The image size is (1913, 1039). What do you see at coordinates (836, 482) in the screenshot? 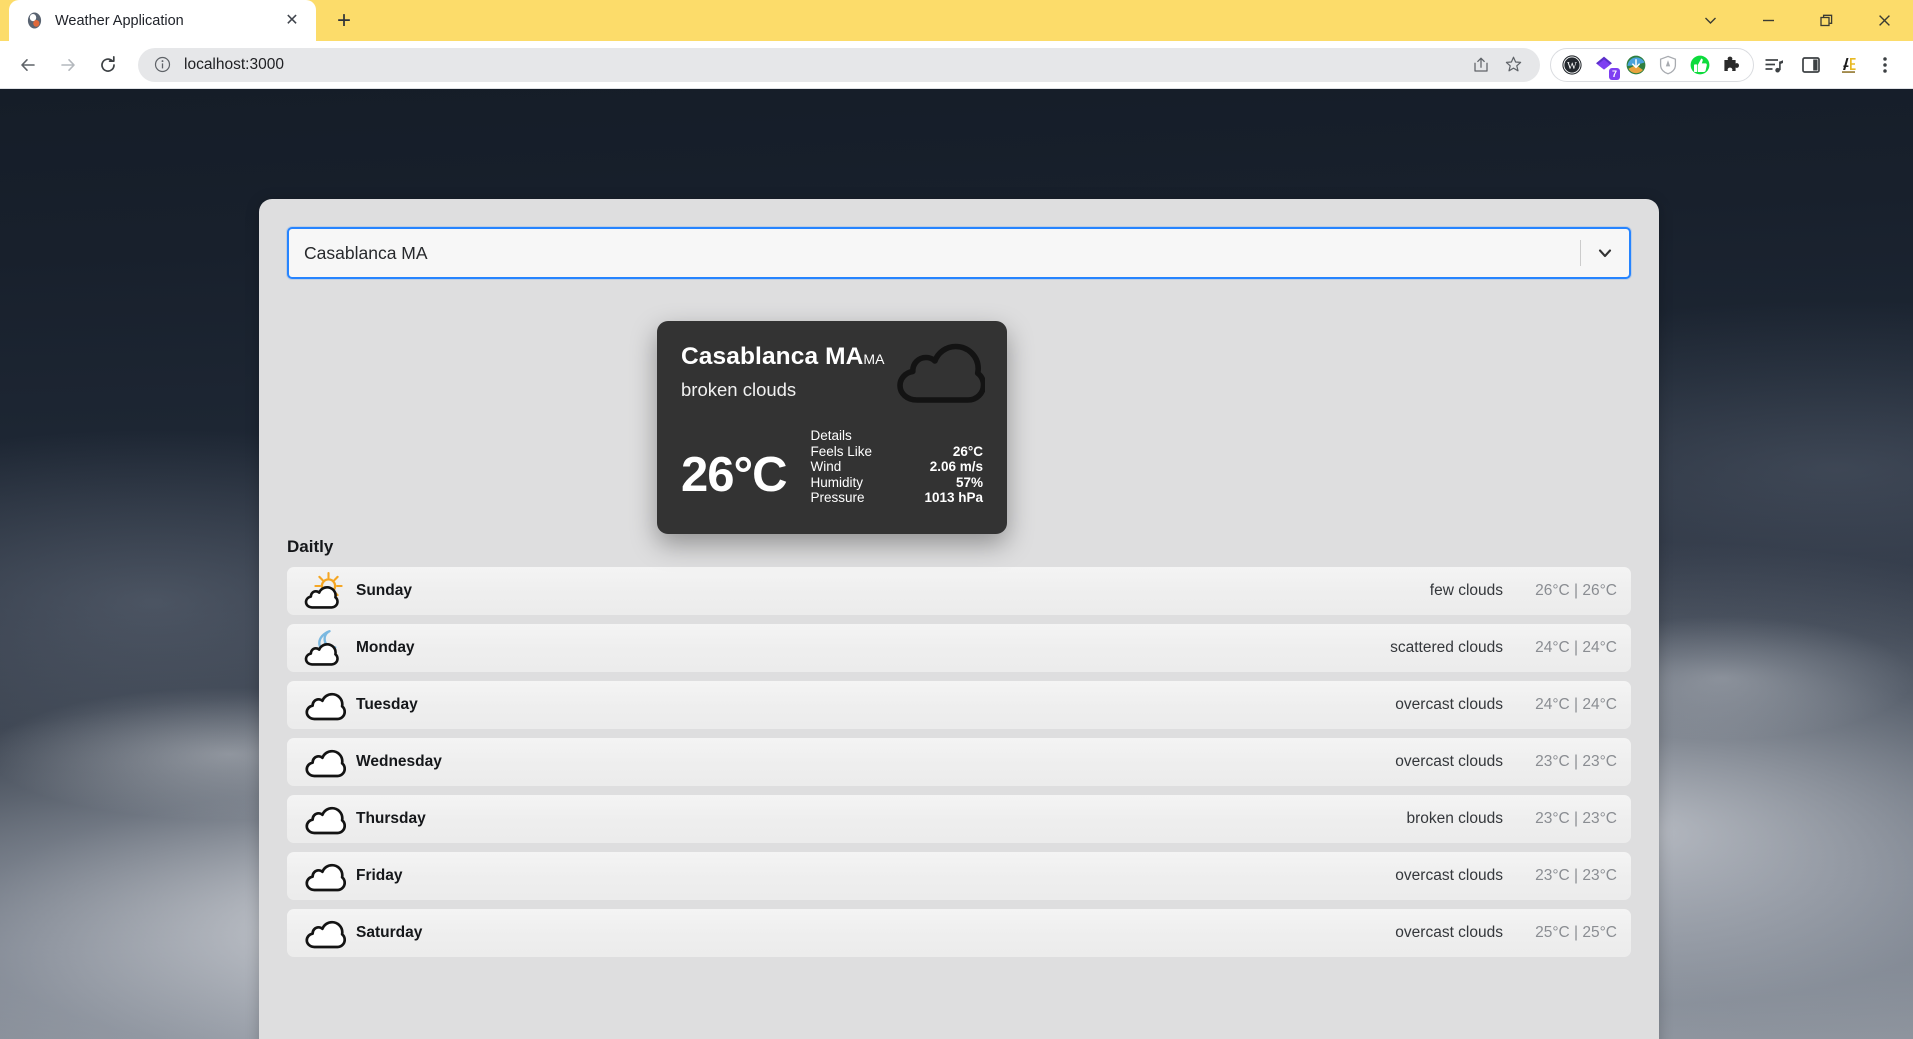
I see `detail-label: Humidity` at bounding box center [836, 482].